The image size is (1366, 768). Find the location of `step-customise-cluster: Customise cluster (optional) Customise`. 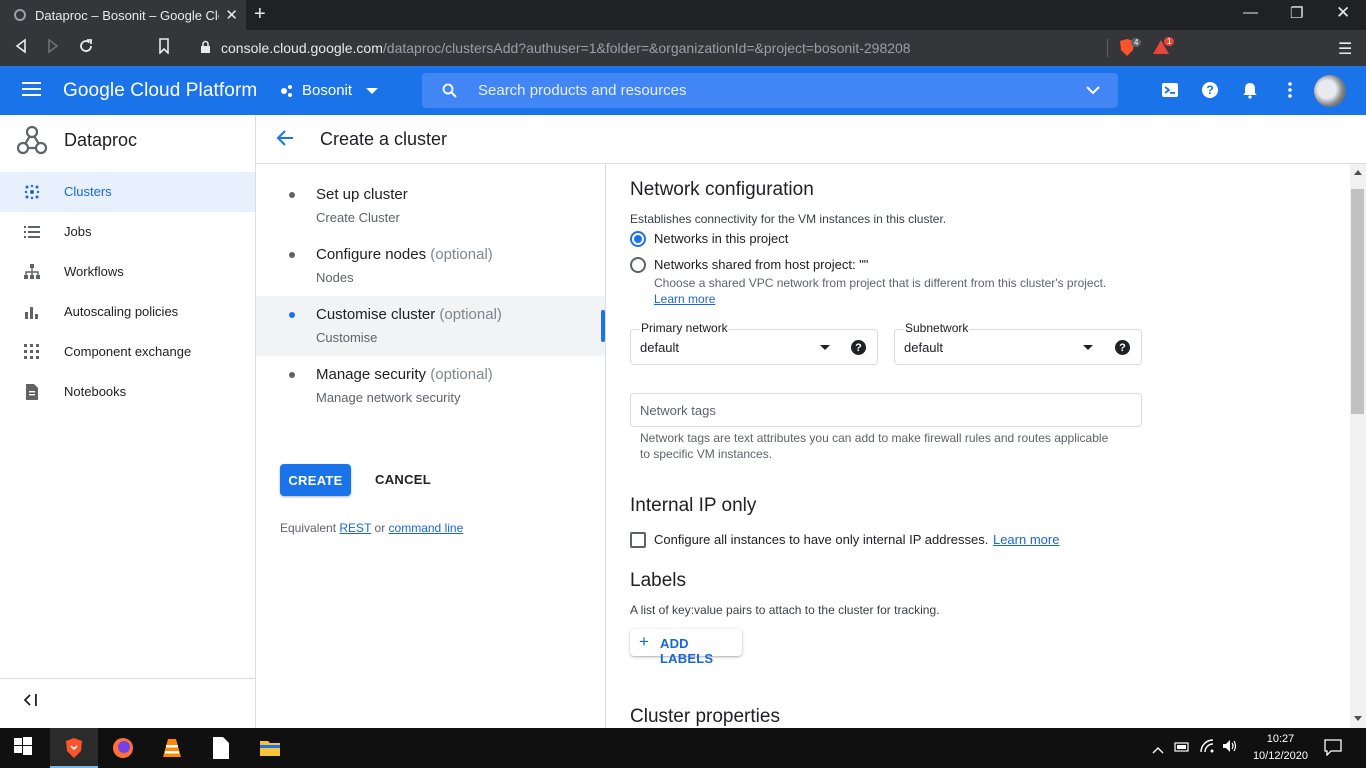

step-customise-cluster: Customise cluster (optional) Customise is located at coordinates (430, 326).